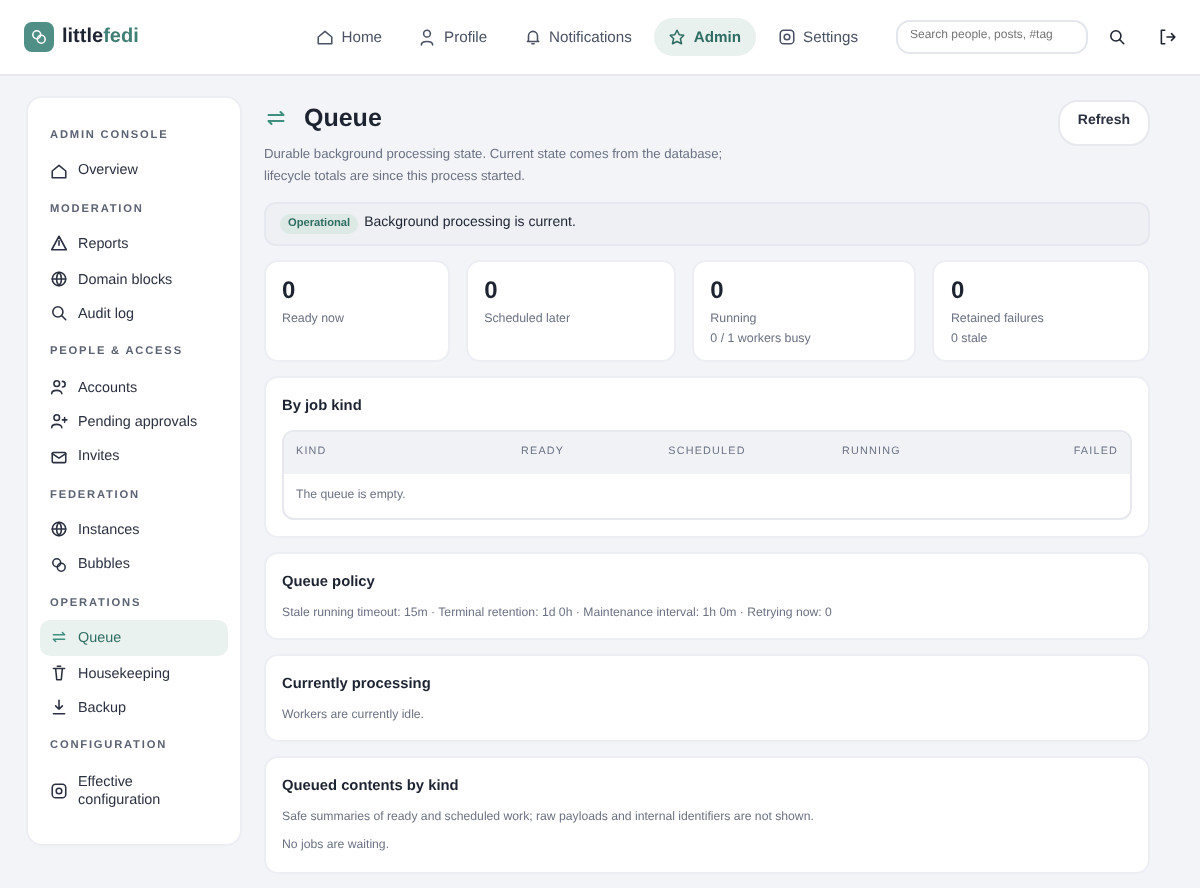  Describe the element at coordinates (39, 37) in the screenshot. I see `logo-icon` at that location.